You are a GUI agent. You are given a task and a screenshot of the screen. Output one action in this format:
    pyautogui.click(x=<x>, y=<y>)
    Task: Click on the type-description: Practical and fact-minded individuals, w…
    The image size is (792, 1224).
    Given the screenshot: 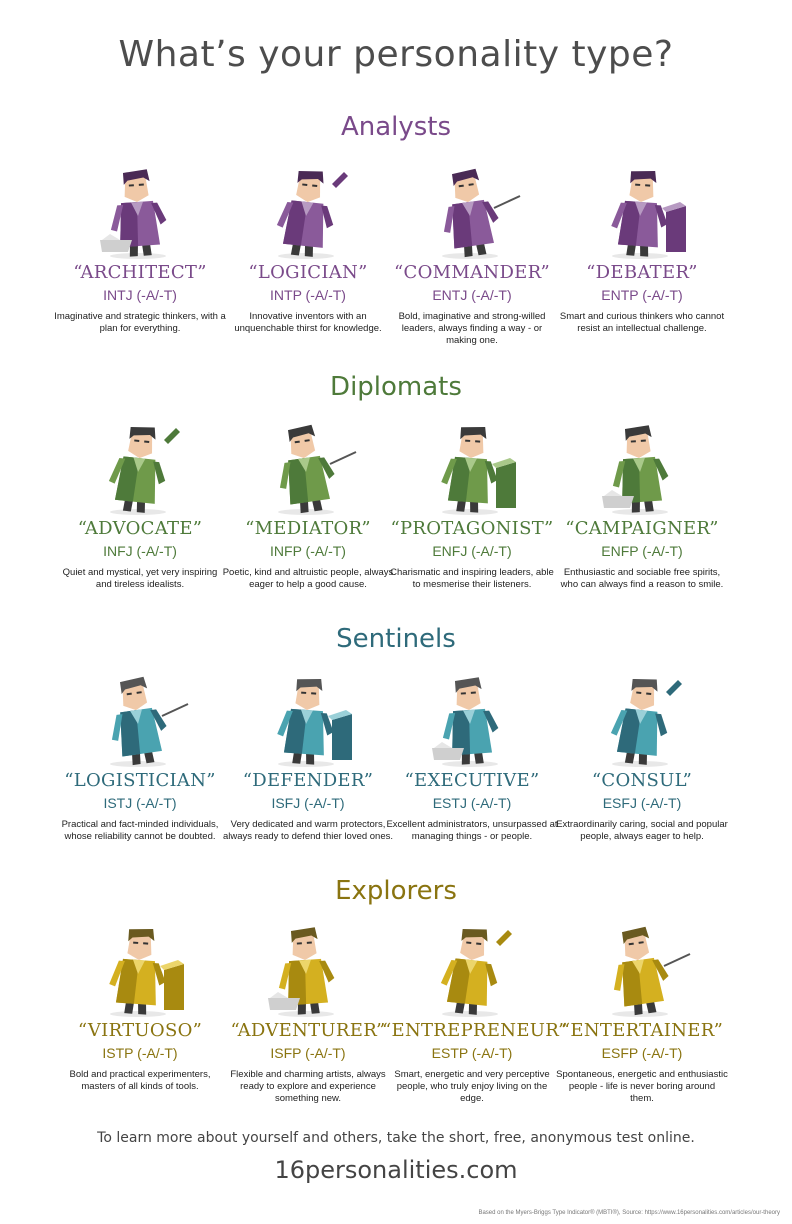 What is the action you would take?
    pyautogui.click(x=140, y=830)
    